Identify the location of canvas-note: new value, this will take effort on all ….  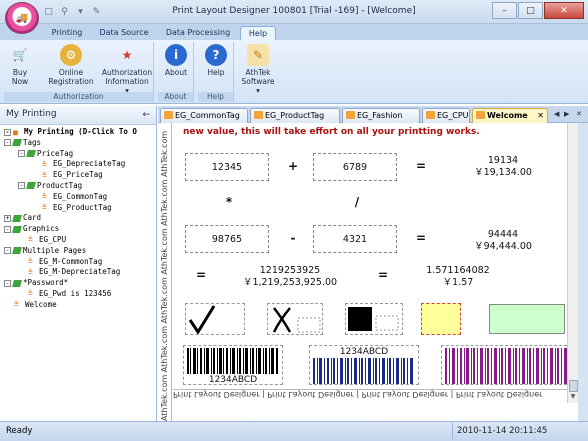
(331, 132).